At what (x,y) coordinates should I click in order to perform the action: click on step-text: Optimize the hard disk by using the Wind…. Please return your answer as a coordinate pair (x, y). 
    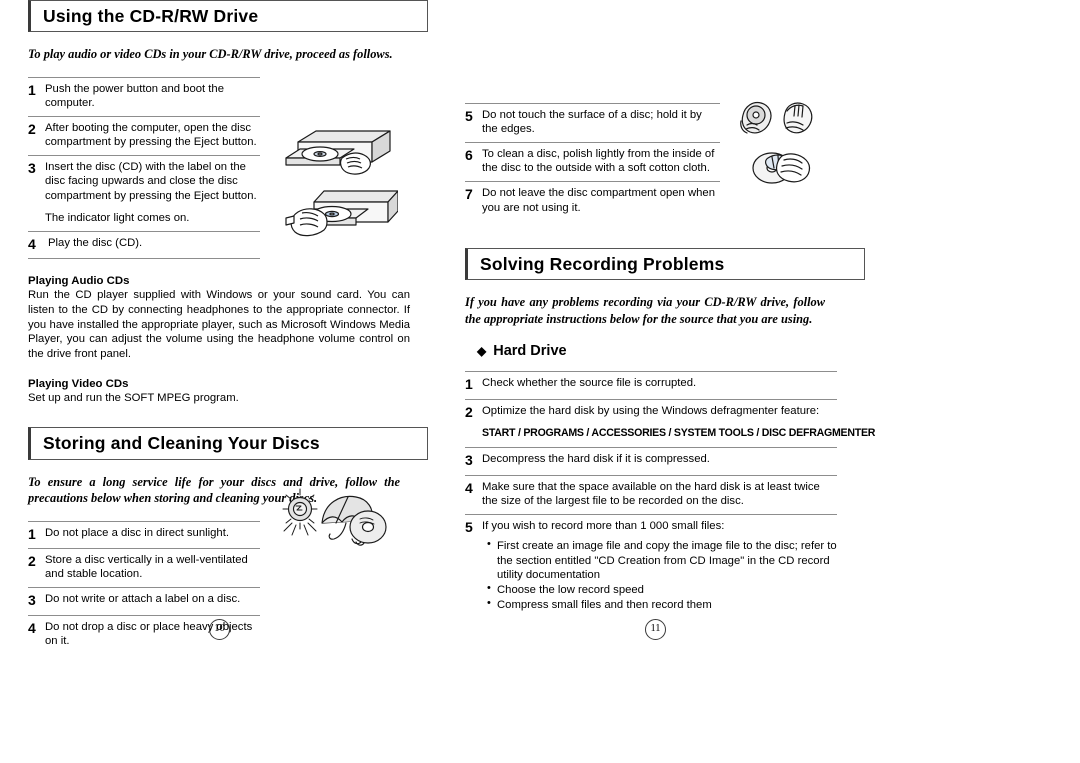
    Looking at the image, I should click on (651, 410).